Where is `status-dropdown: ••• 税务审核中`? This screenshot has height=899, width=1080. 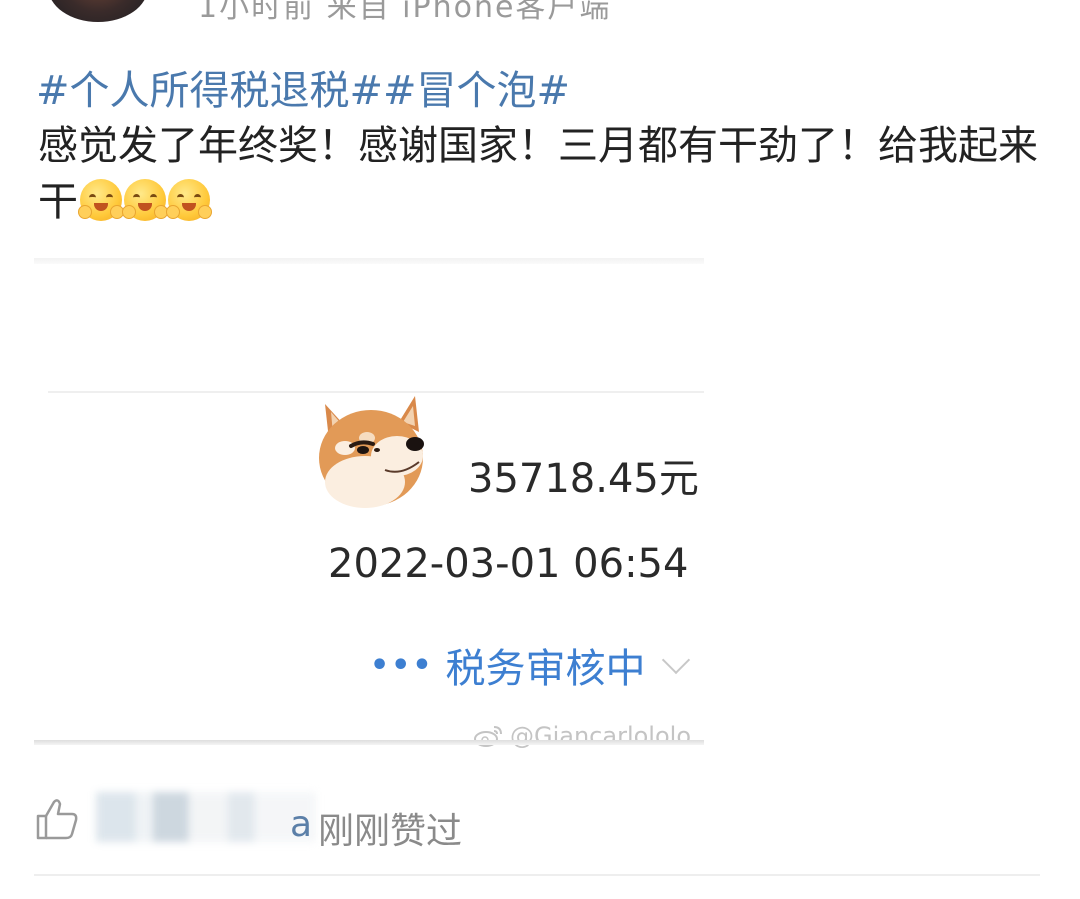
status-dropdown: ••• 税务审核中 is located at coordinates (530, 665).